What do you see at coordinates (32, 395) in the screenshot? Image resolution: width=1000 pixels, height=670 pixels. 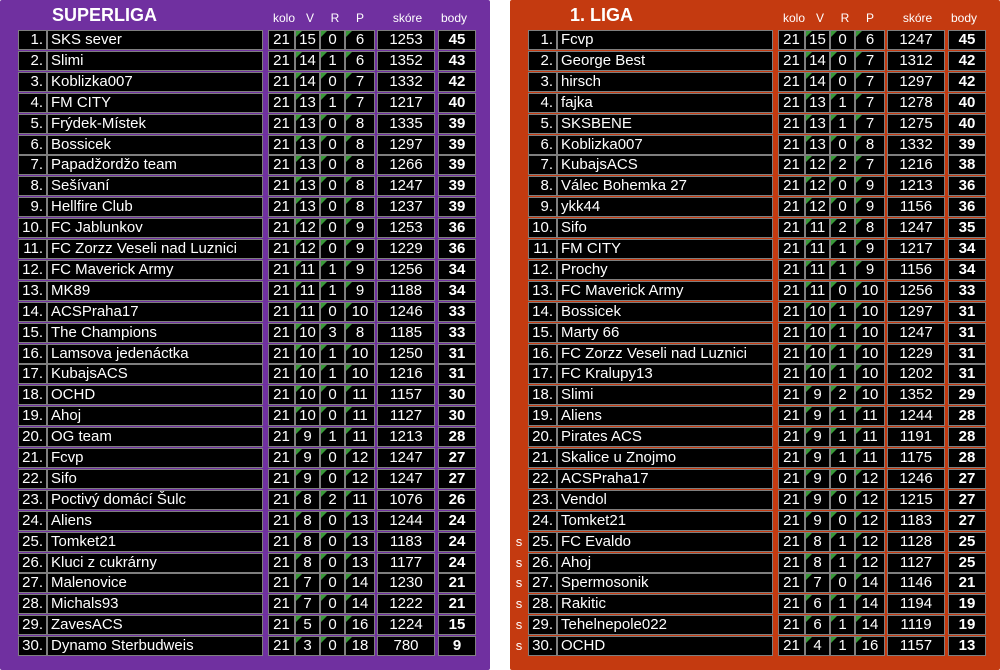 I see `rank-cell: 18.` at bounding box center [32, 395].